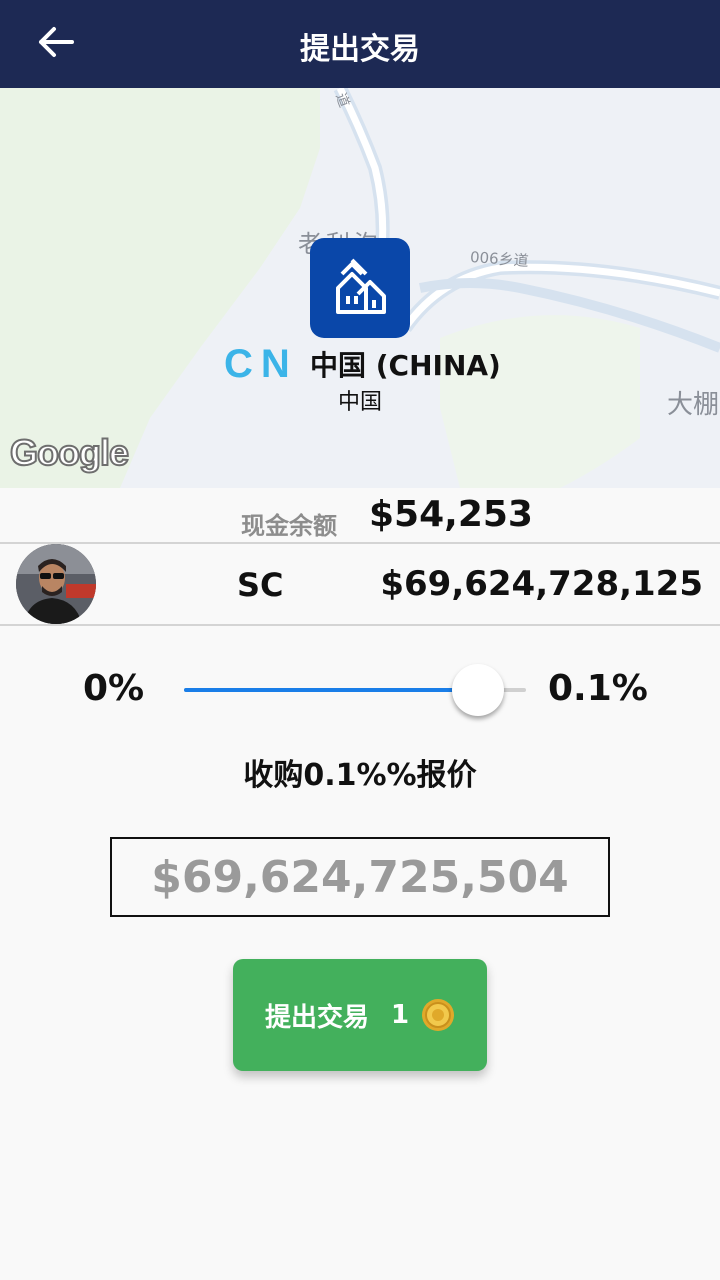  I want to click on cash-balance-value: $54,253, so click(451, 514).